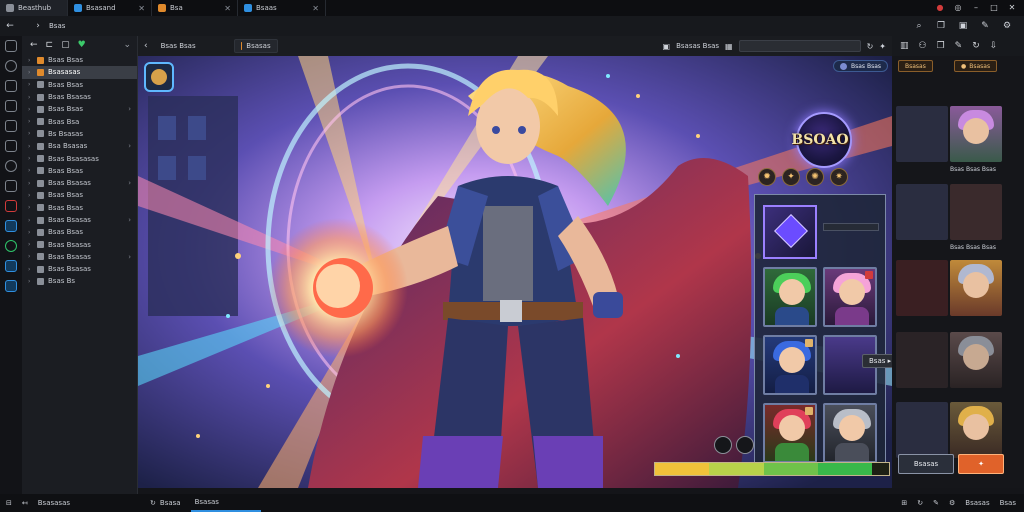 The image size is (1024, 512). I want to click on status-item-1: ↻ Bsasa, so click(165, 503).